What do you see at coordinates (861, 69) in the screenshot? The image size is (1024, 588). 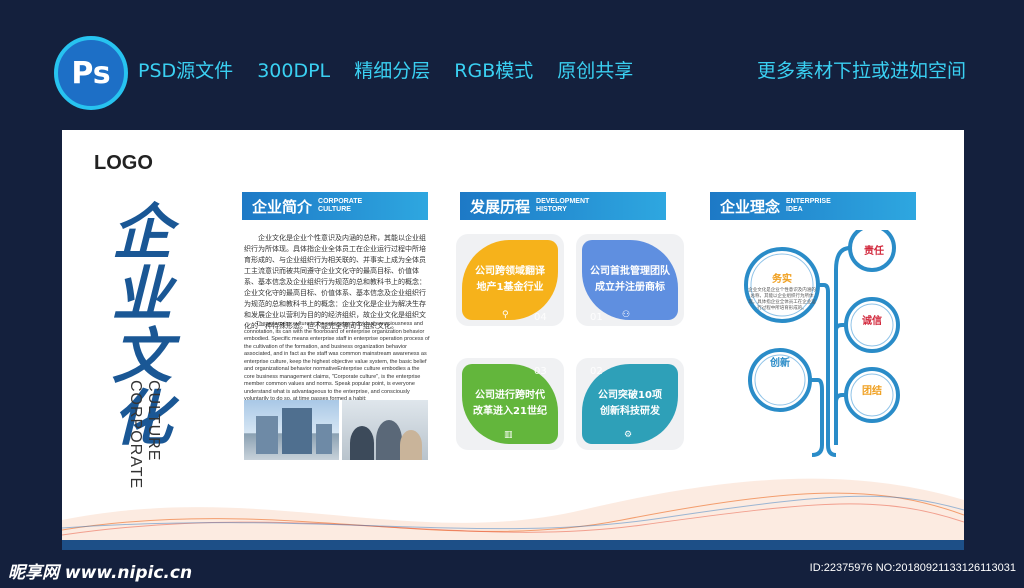 I see `more-materials-link: 更多素材下拉或进如空间` at bounding box center [861, 69].